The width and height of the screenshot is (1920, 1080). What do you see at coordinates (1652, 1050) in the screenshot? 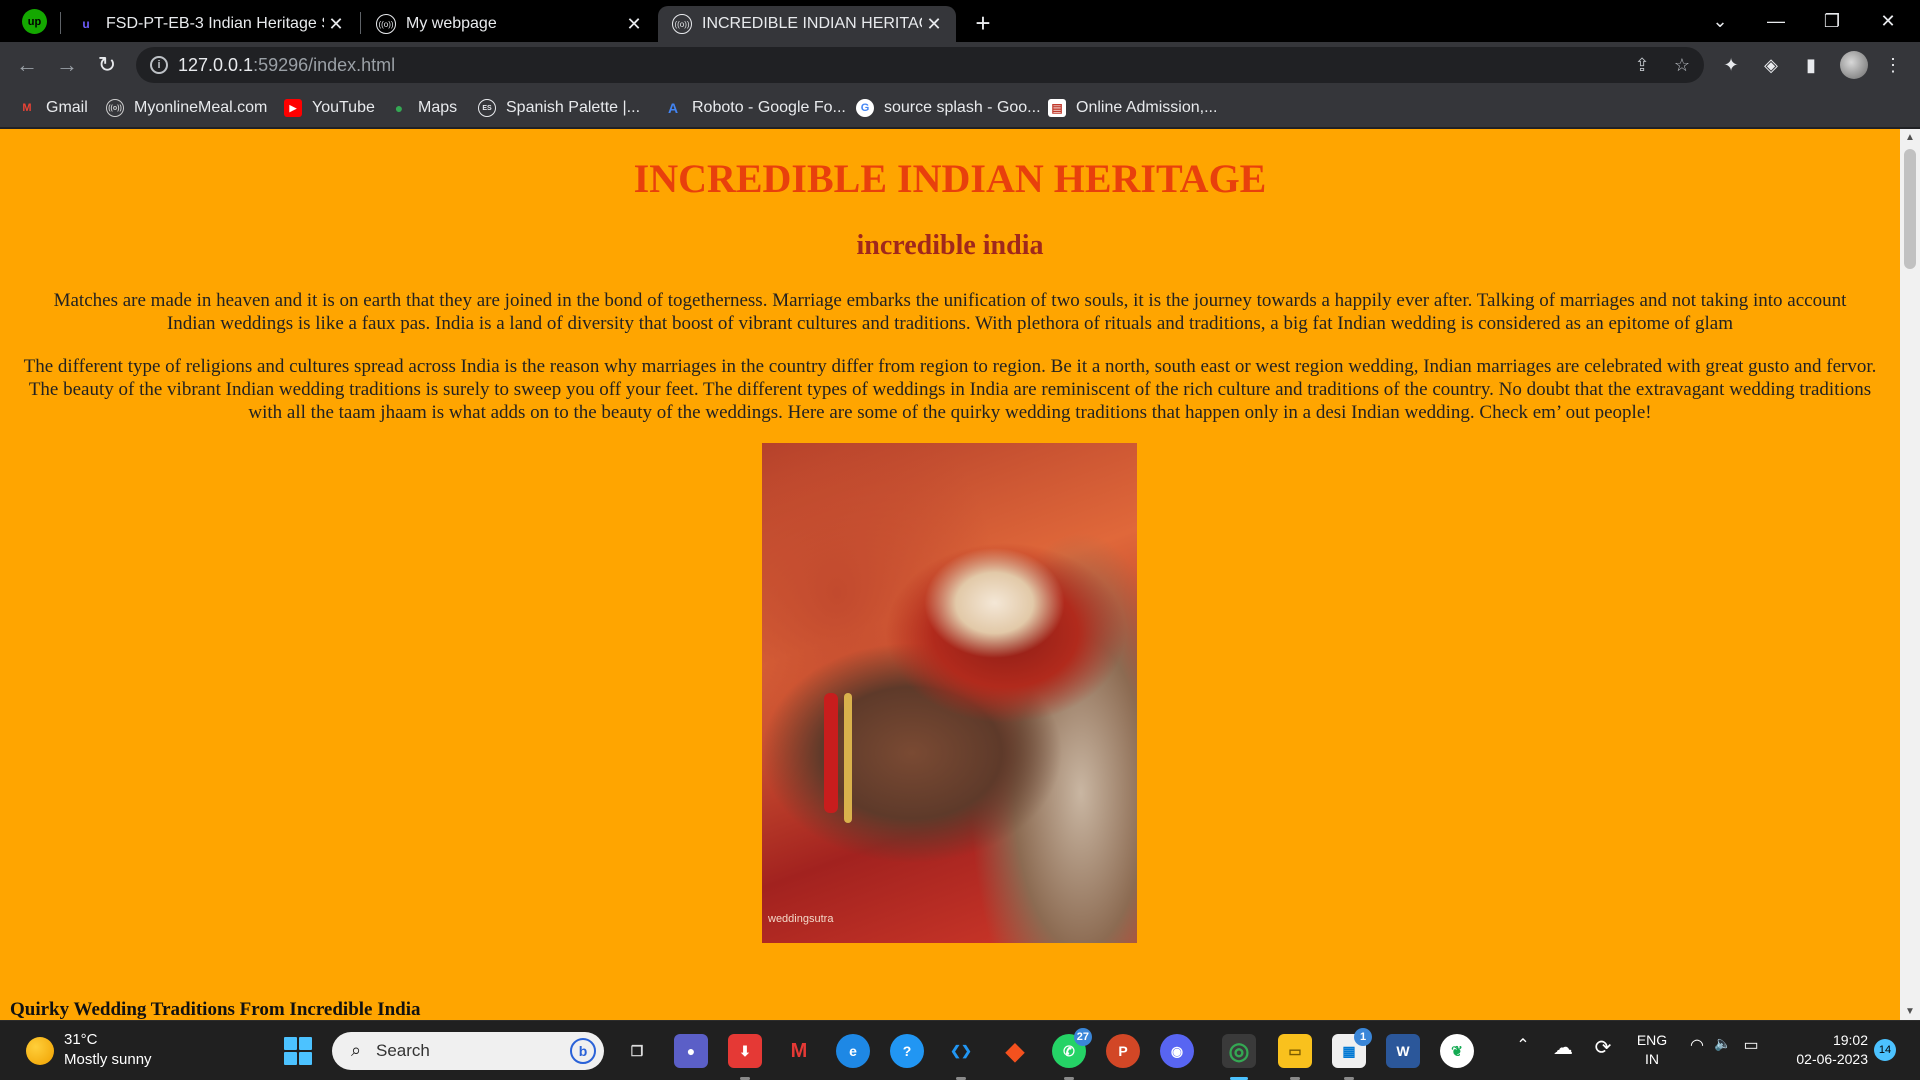
I see `language-indicator: ENG IN` at bounding box center [1652, 1050].